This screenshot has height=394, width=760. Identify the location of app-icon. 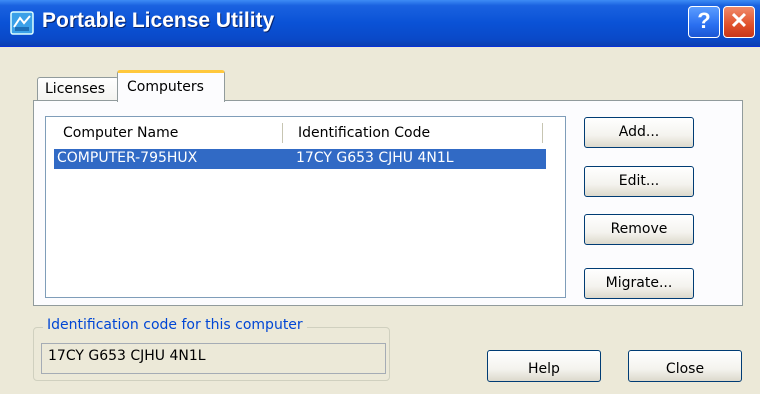
(22, 23).